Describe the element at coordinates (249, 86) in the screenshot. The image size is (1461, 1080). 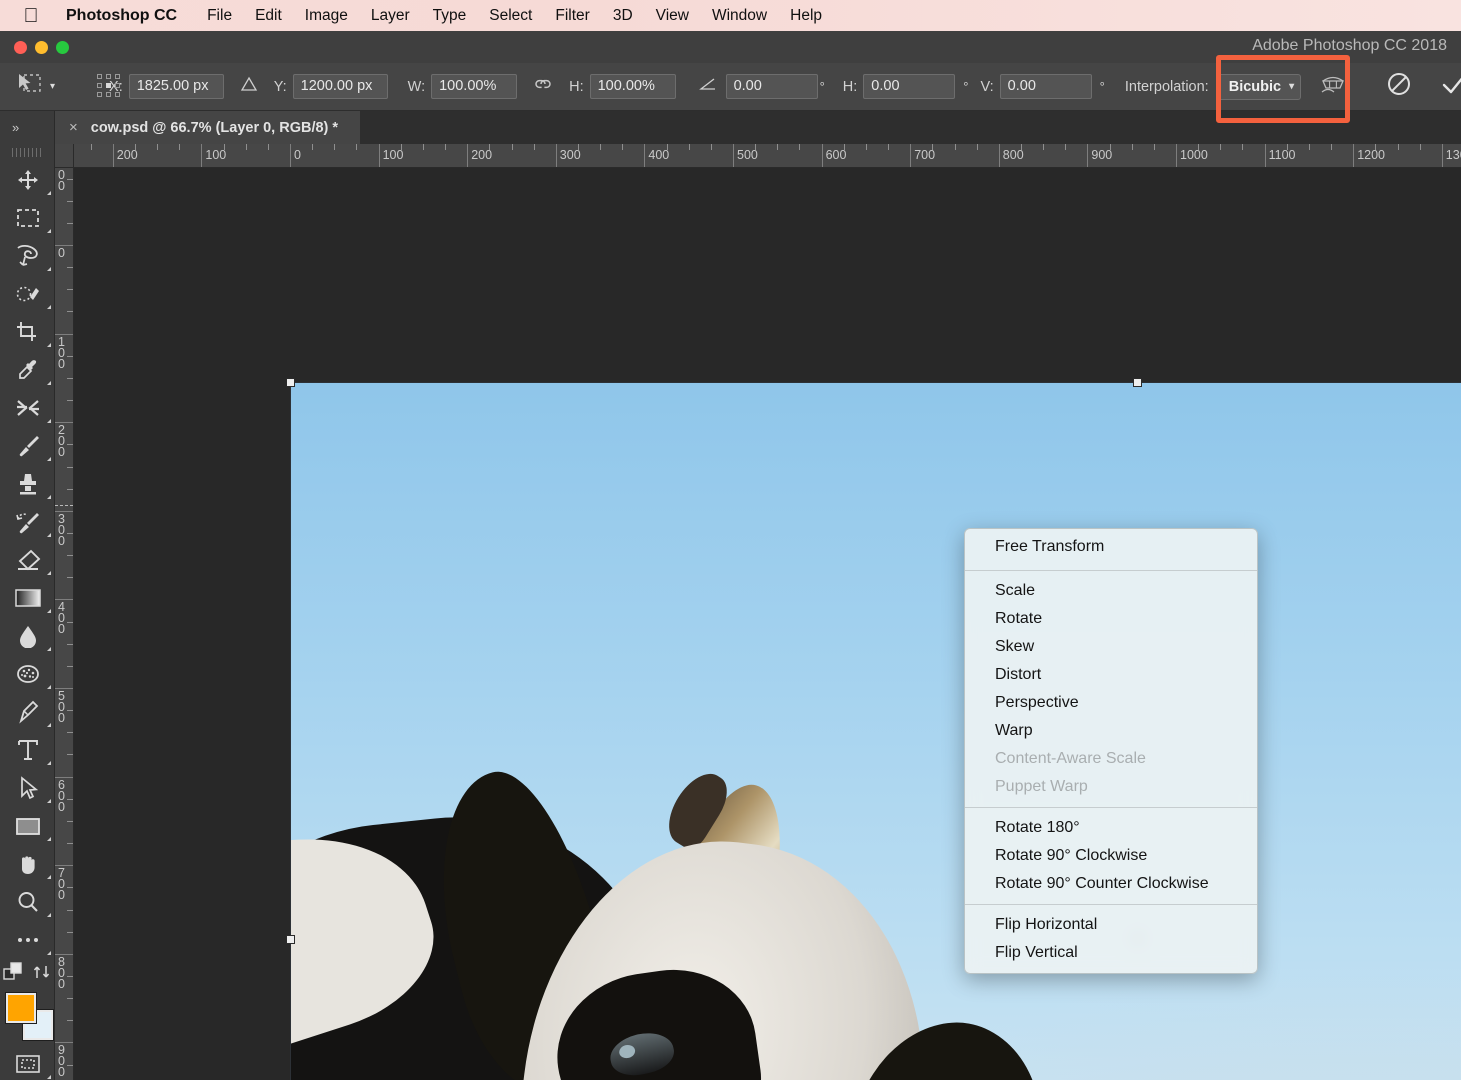
I see `delta-triangle-icon` at that location.